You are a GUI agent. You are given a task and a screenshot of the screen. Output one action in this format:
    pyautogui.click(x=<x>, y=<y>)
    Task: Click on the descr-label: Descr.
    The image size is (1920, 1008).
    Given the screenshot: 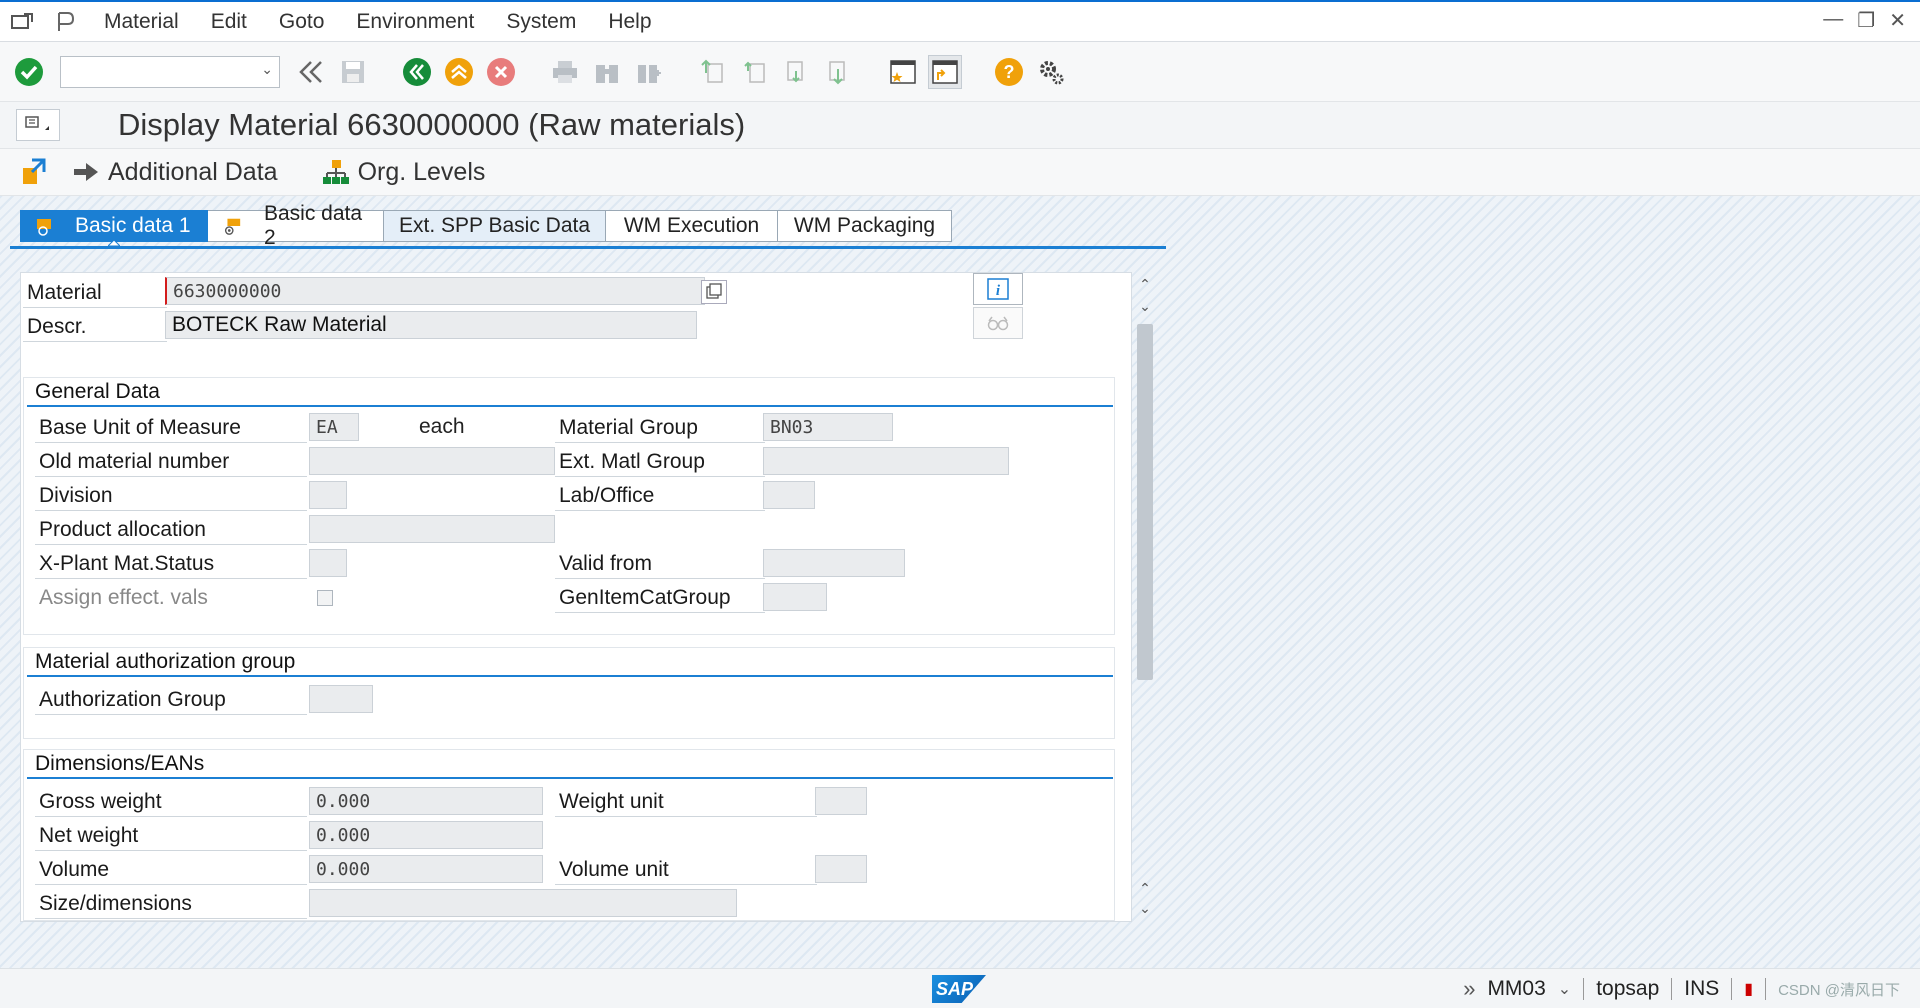 What is the action you would take?
    pyautogui.click(x=95, y=327)
    